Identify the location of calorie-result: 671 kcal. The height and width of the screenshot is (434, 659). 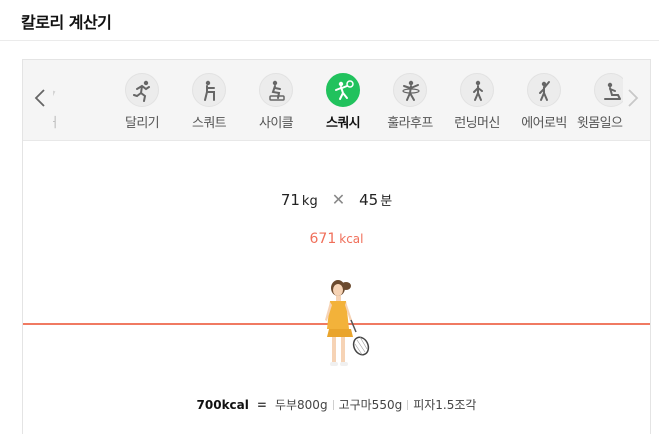
(336, 239).